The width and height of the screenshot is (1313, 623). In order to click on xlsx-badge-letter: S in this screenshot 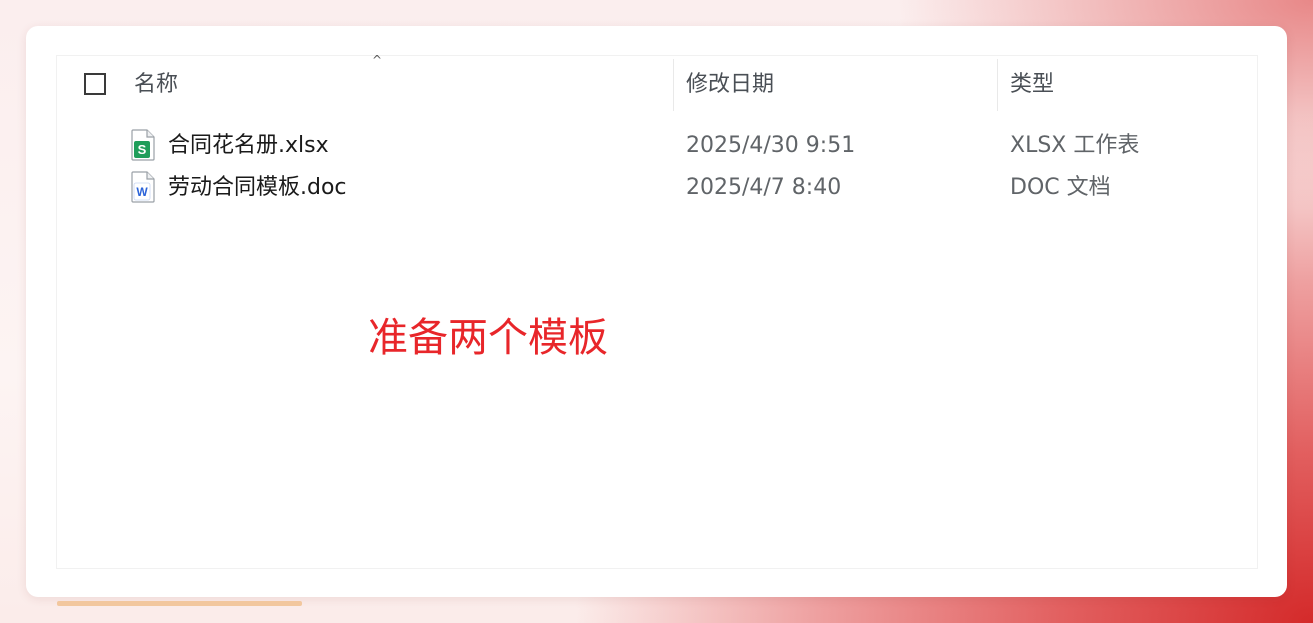, I will do `click(142, 149)`.